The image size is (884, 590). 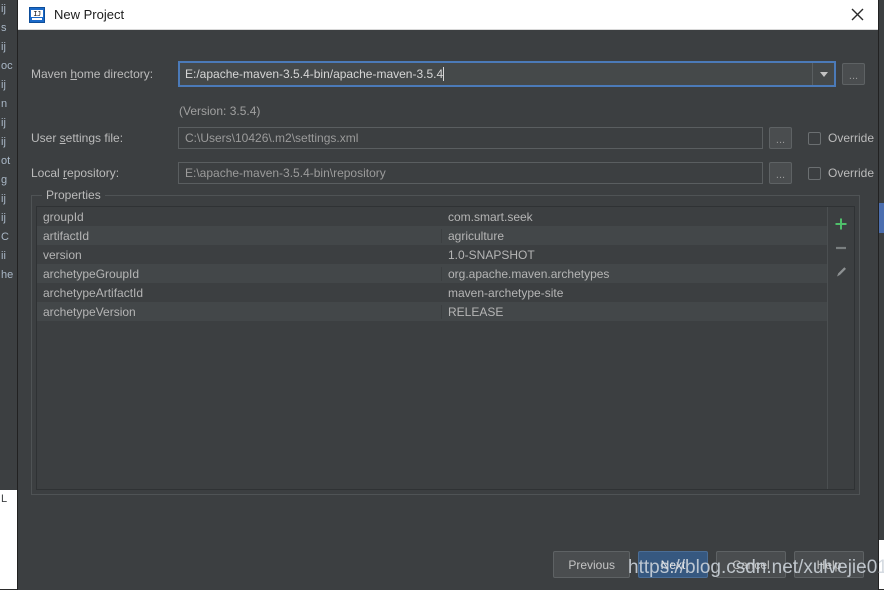 What do you see at coordinates (50, 74) in the screenshot?
I see `maven-home-label-pre: Maven` at bounding box center [50, 74].